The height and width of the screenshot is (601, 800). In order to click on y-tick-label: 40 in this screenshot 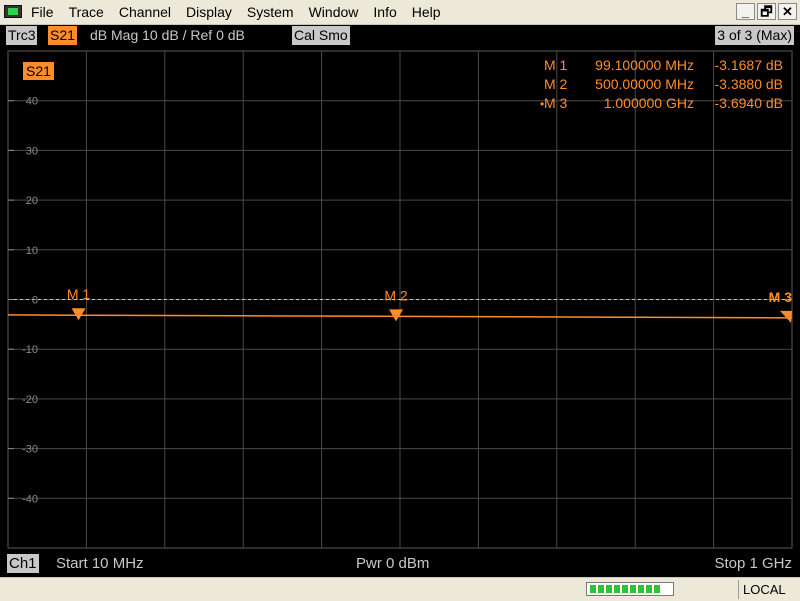, I will do `click(32, 102)`.